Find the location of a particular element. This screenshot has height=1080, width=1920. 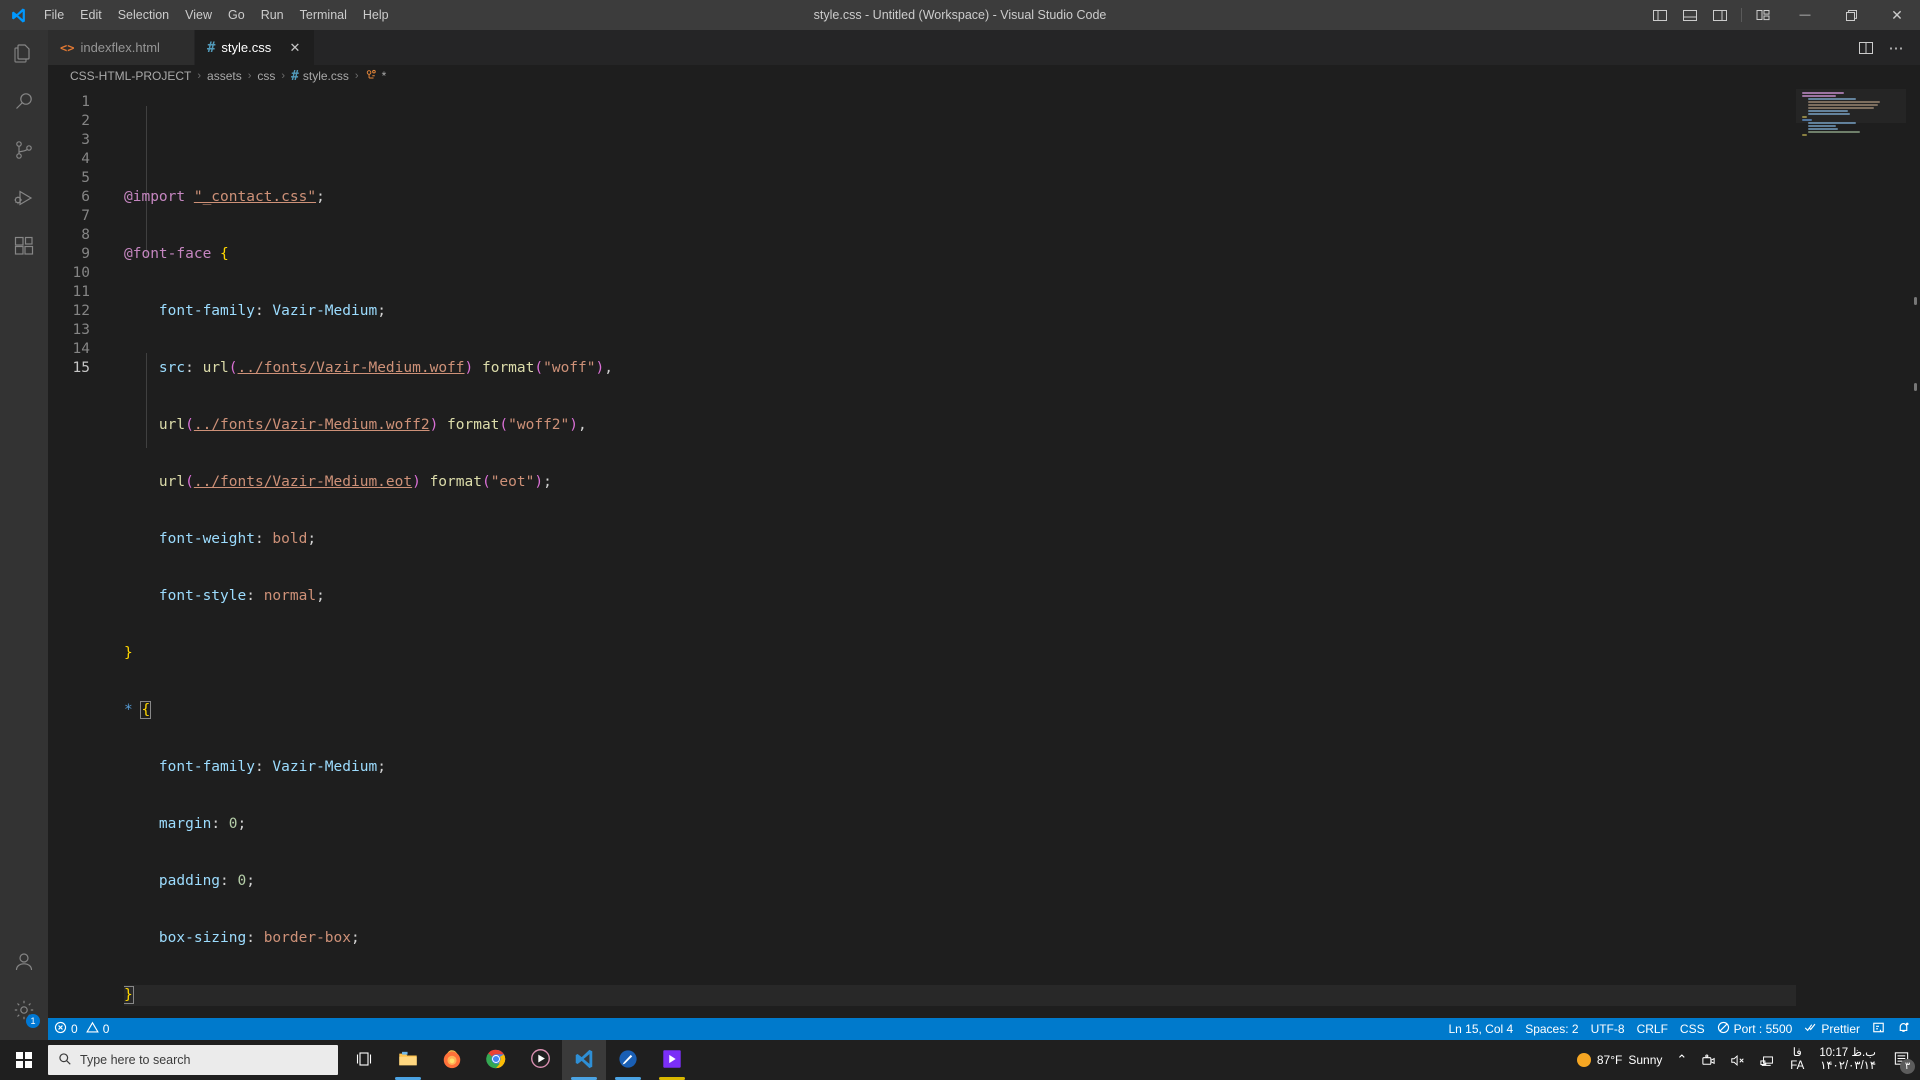

warning-icon is located at coordinates (92, 1029).